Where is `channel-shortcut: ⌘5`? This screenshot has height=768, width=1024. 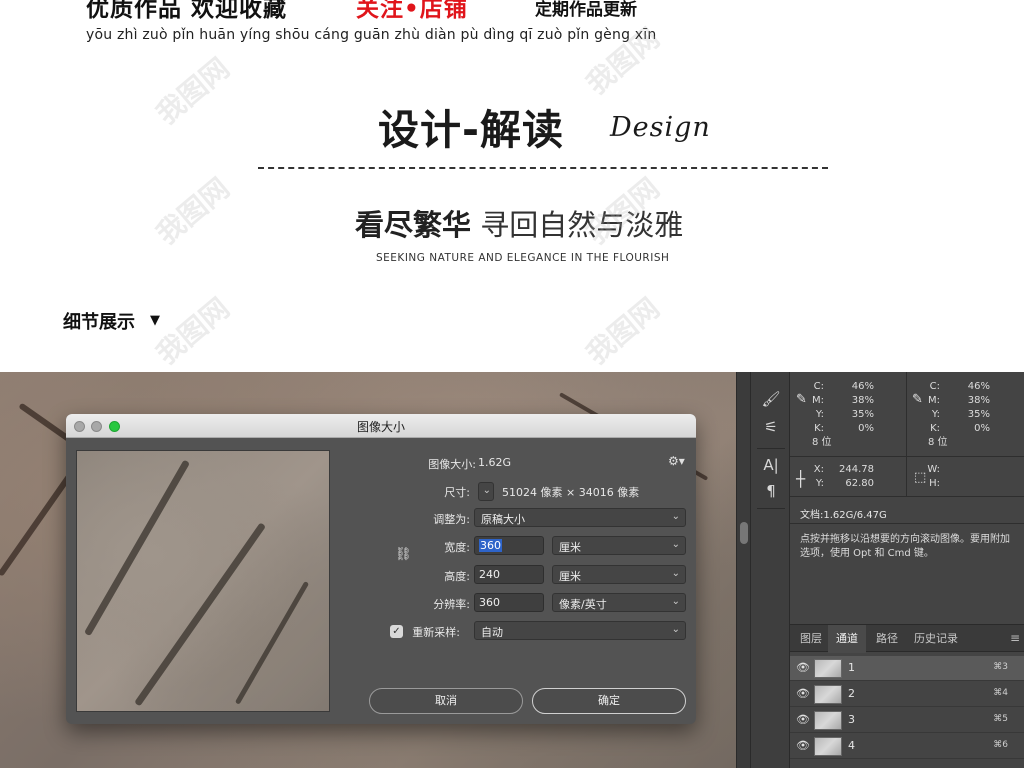
channel-shortcut: ⌘5 is located at coordinates (1000, 719).